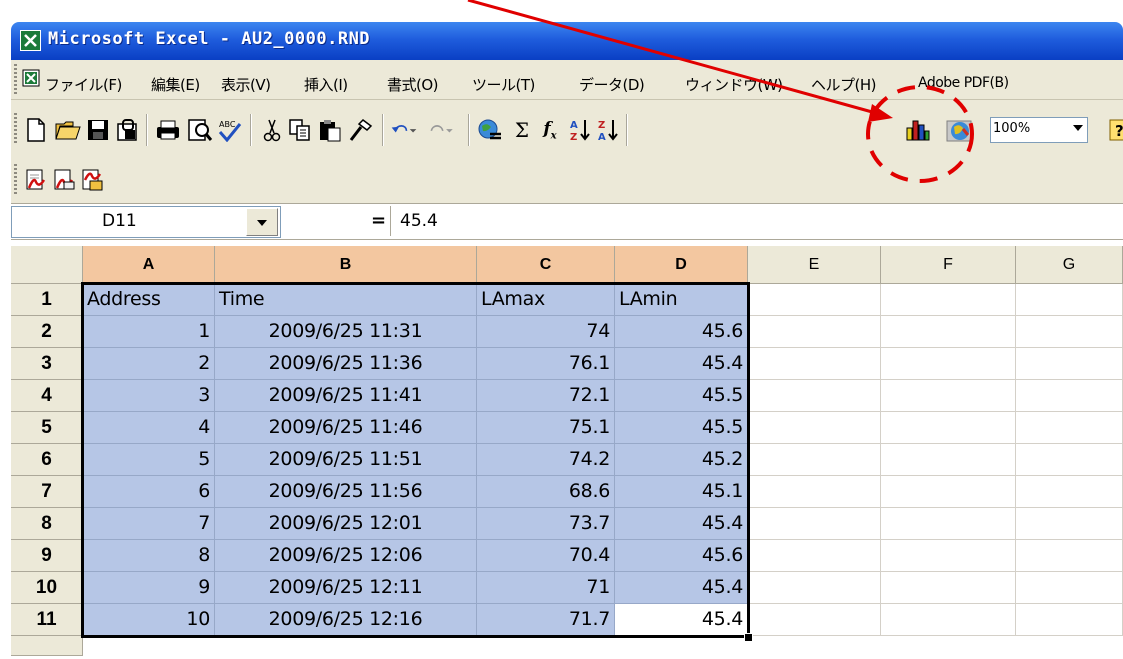 The image size is (1123, 659). I want to click on annotation-dashed-circle, so click(920, 134).